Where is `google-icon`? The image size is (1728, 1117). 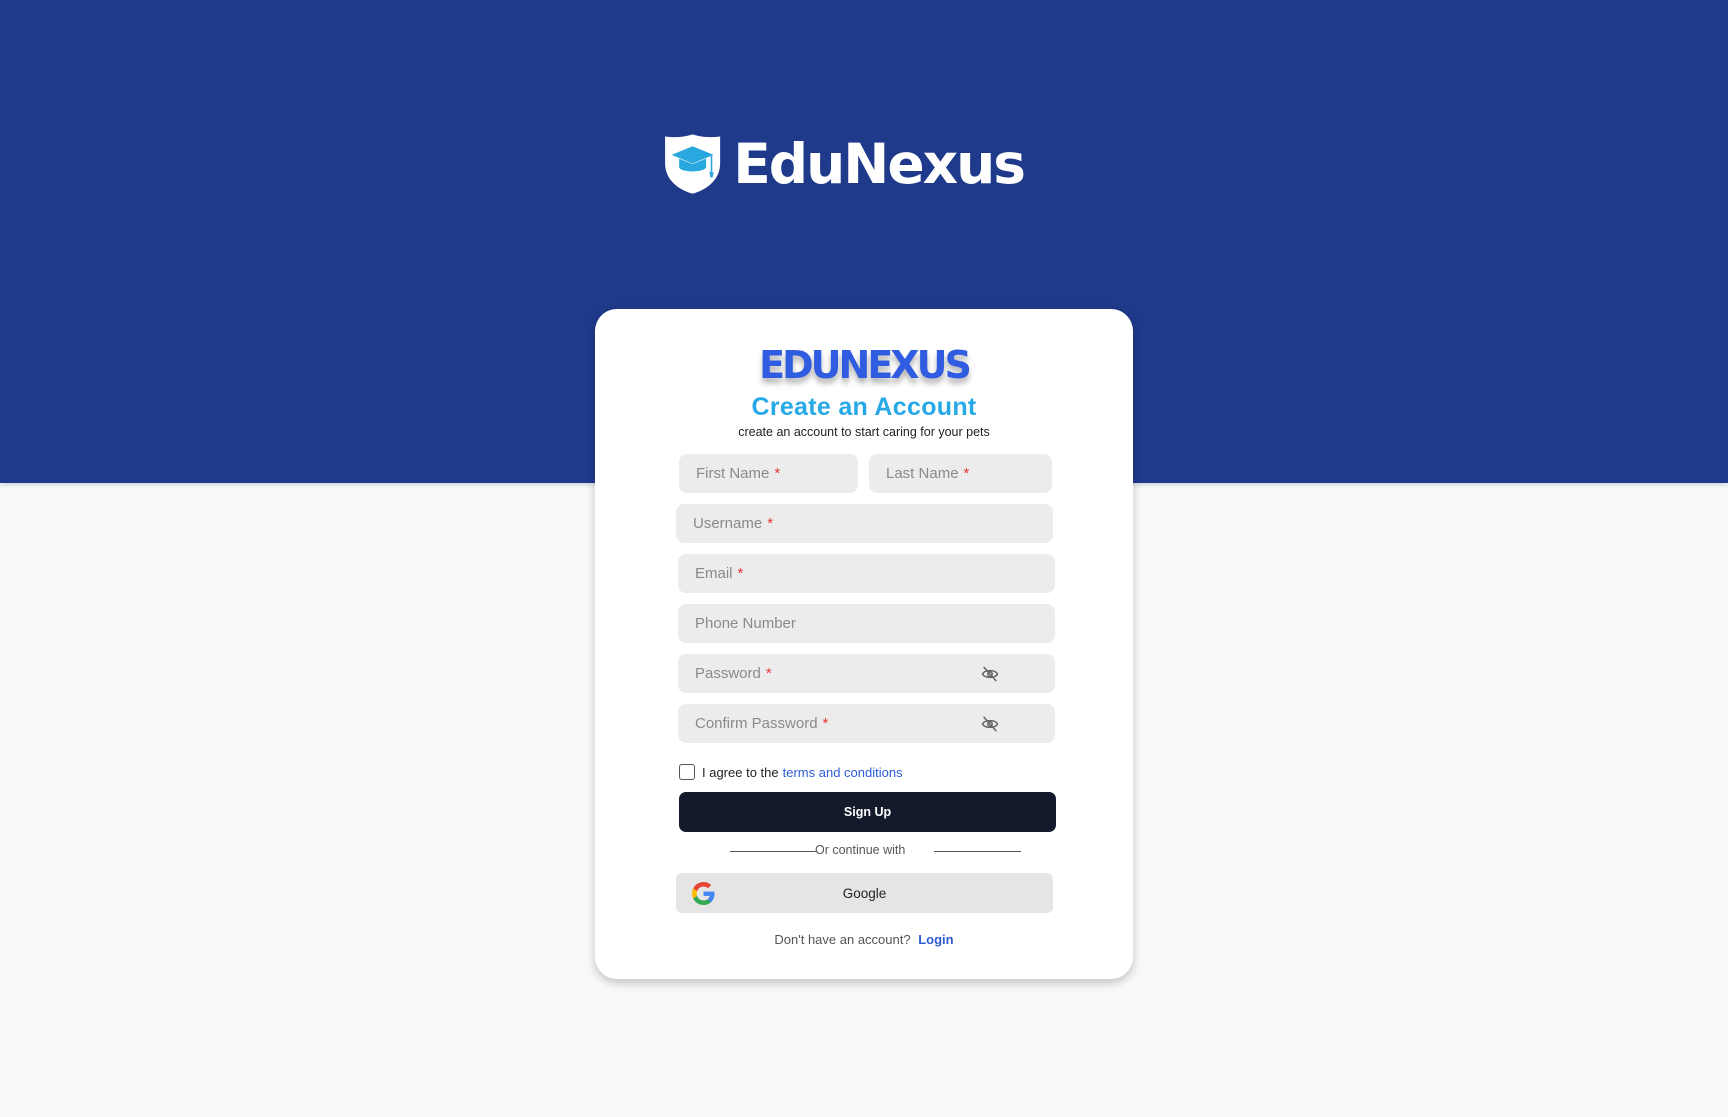 google-icon is located at coordinates (703, 893).